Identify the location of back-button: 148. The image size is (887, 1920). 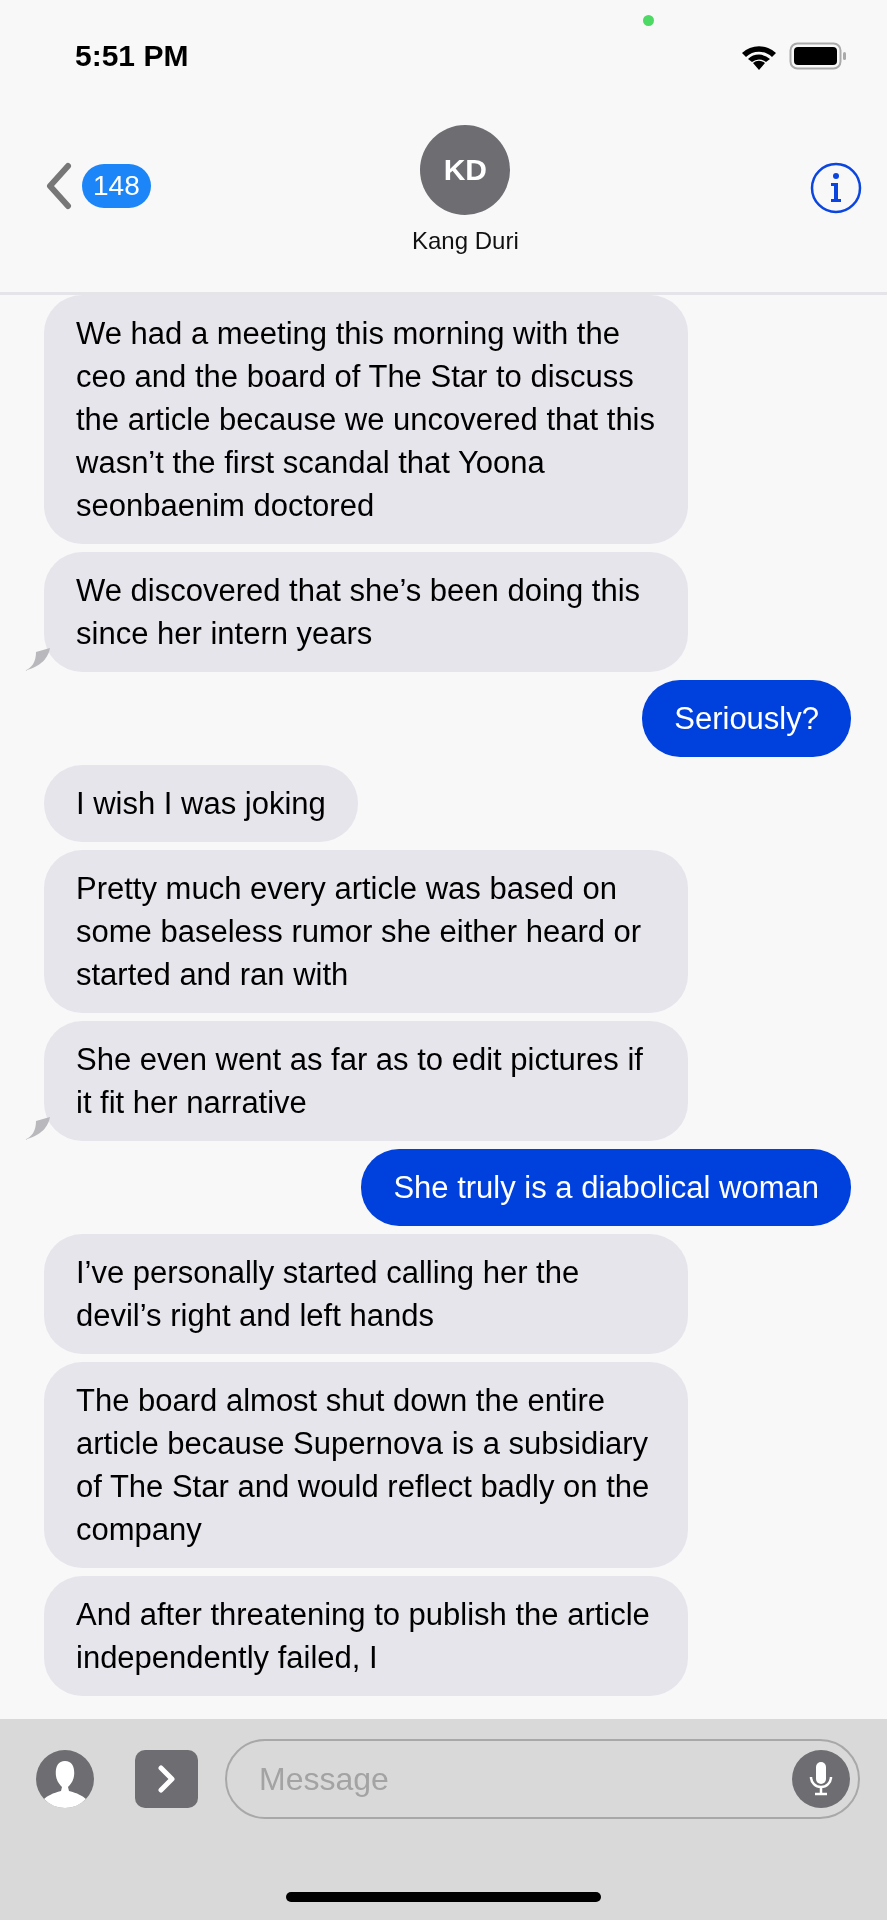
(97, 186).